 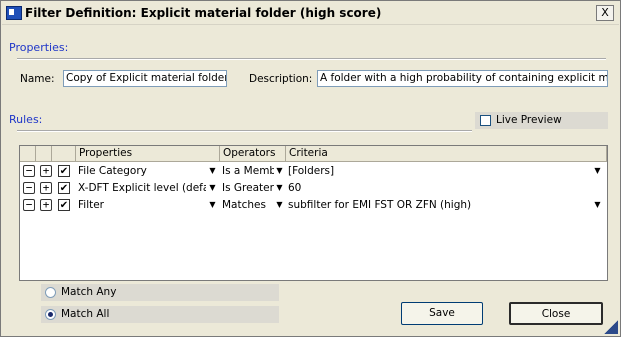 I want to click on rule-criteria: [Folders], so click(x=436, y=171).